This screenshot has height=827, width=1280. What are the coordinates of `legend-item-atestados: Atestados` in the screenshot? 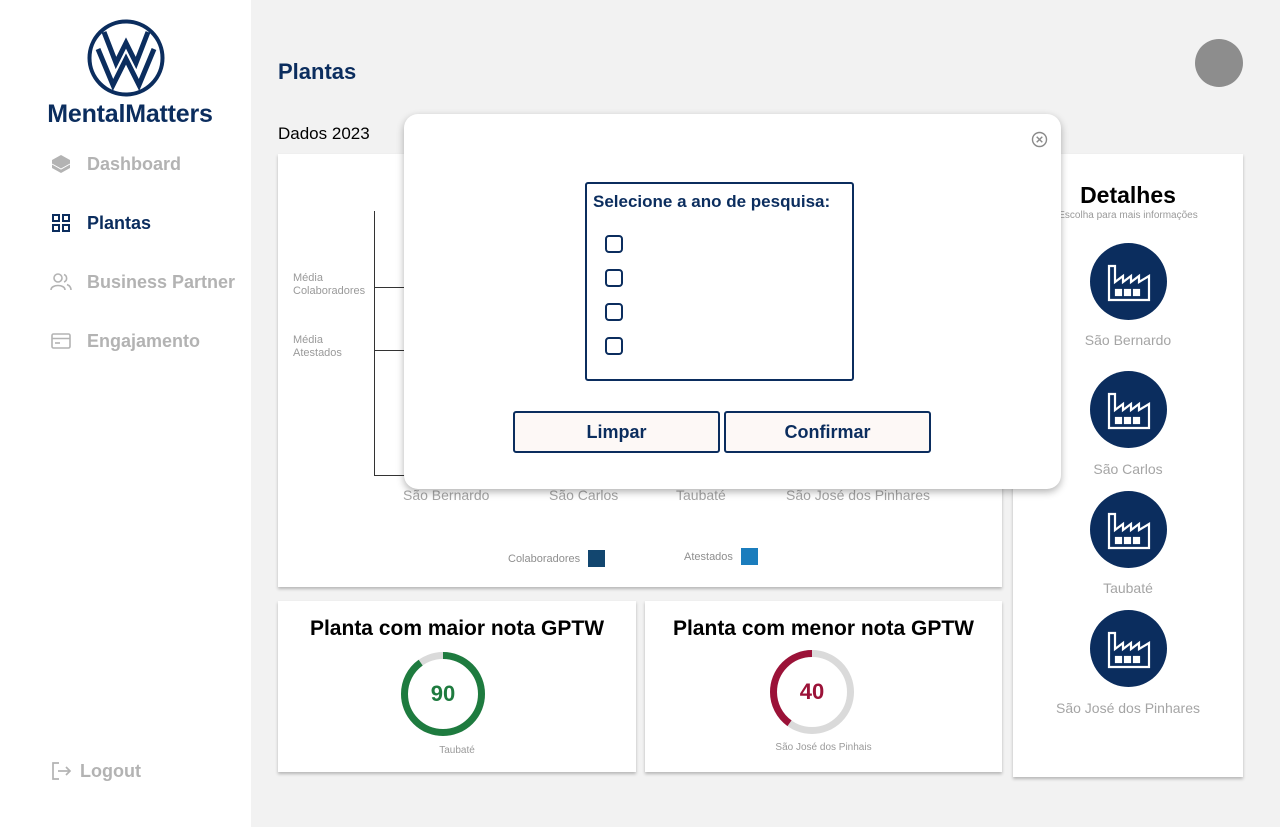 It's located at (721, 556).